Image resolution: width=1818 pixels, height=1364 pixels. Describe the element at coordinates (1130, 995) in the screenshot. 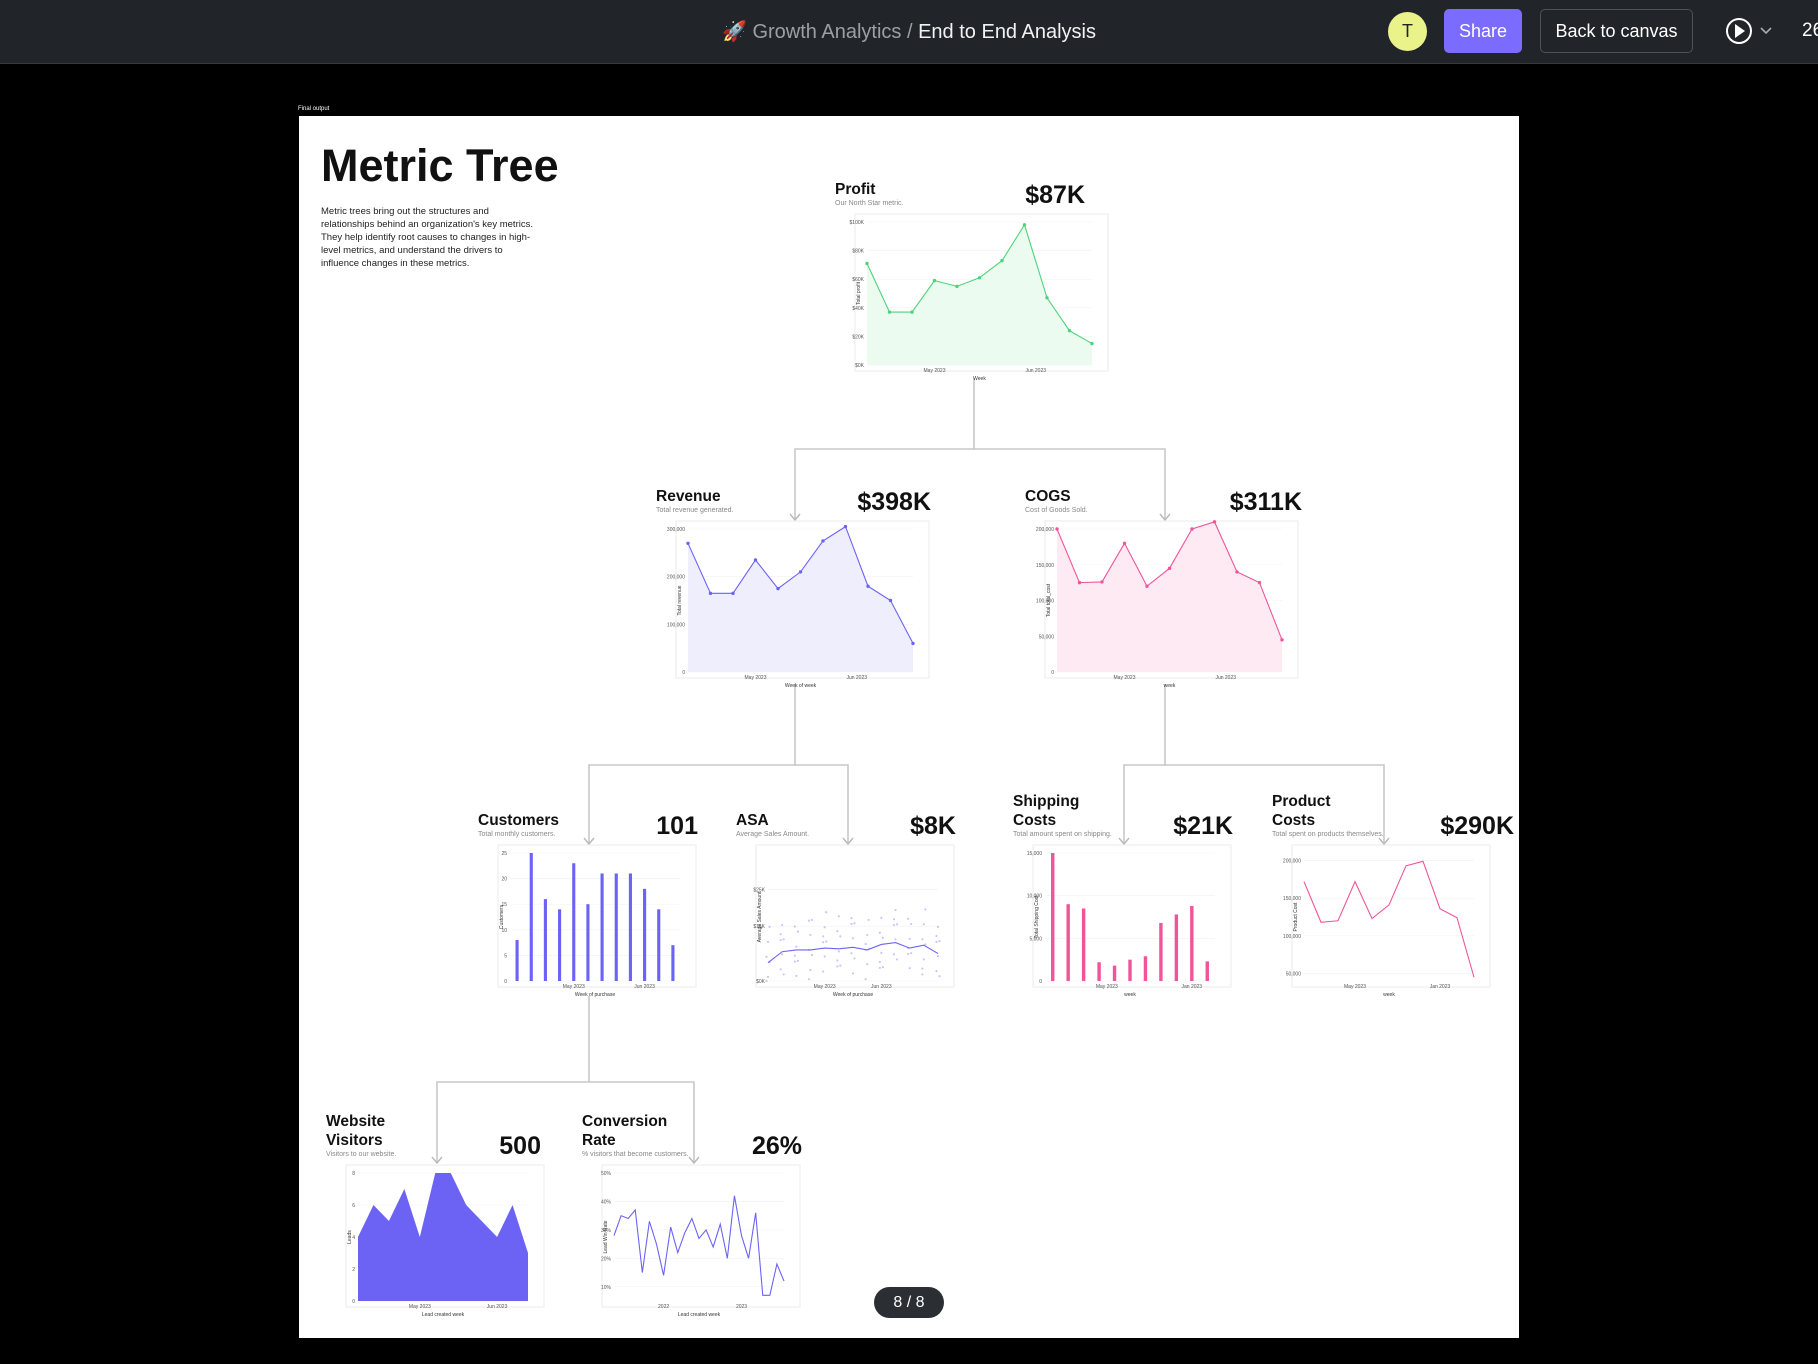

I see `chart-x-axis-label: week` at that location.